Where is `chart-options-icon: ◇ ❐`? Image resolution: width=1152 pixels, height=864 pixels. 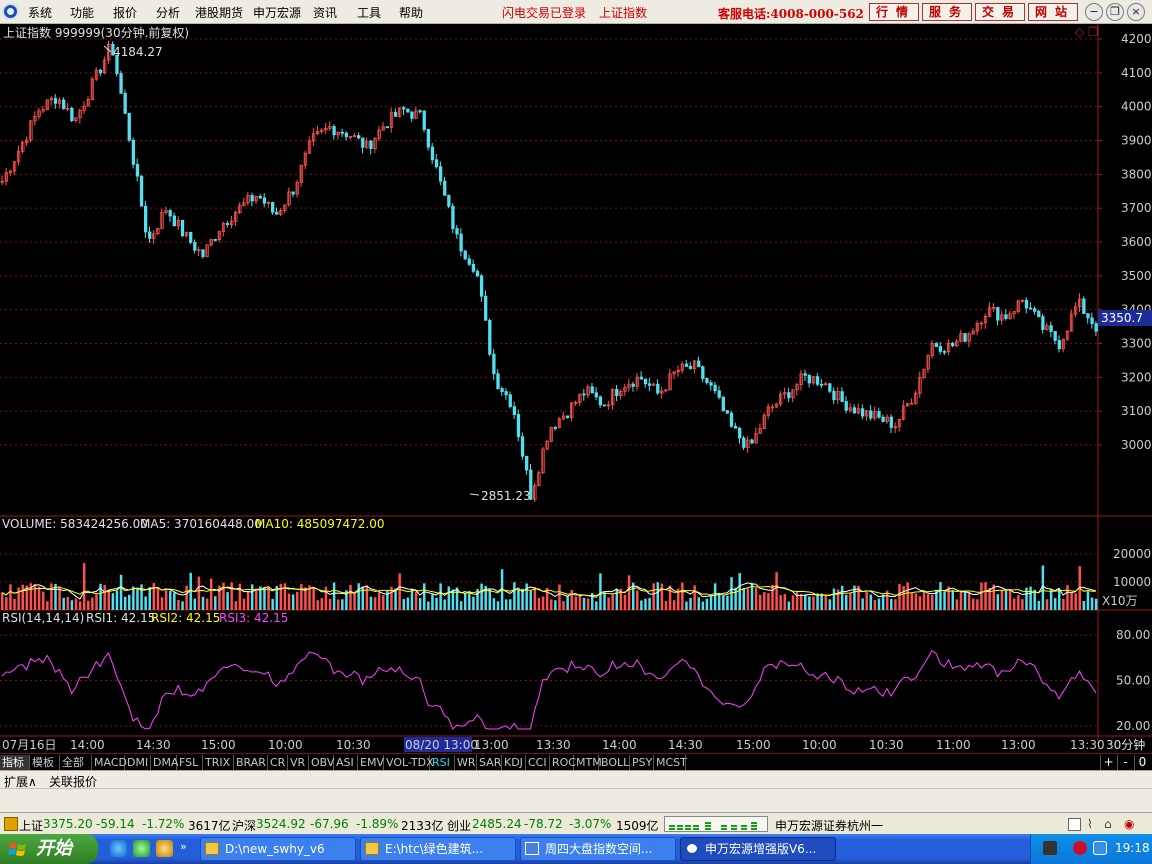 chart-options-icon: ◇ ❐ is located at coordinates (1087, 32).